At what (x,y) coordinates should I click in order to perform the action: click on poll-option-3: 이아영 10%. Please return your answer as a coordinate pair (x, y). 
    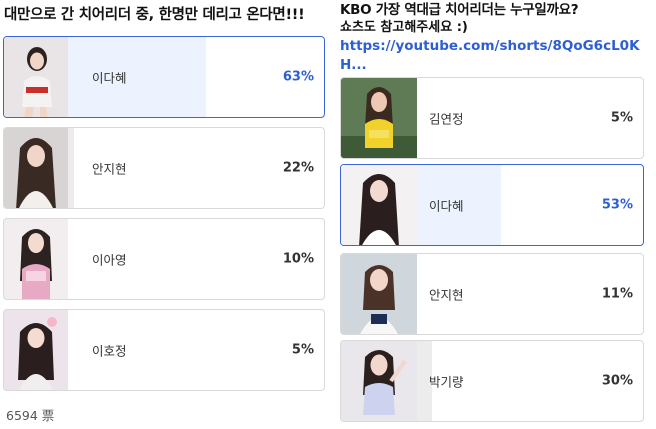
    Looking at the image, I should click on (164, 259).